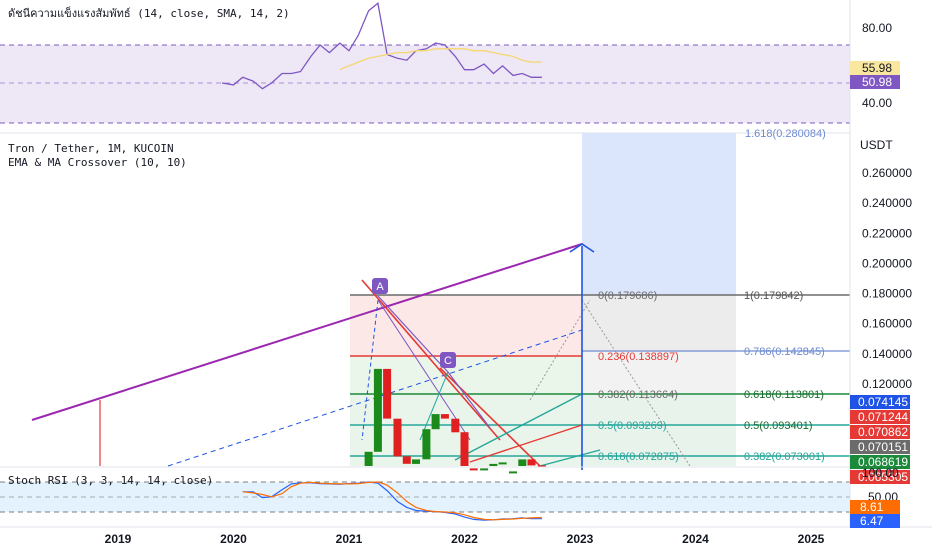  Describe the element at coordinates (784, 352) in the screenshot. I see `fib-right-label-0786: 0.786(0.142845)` at that location.